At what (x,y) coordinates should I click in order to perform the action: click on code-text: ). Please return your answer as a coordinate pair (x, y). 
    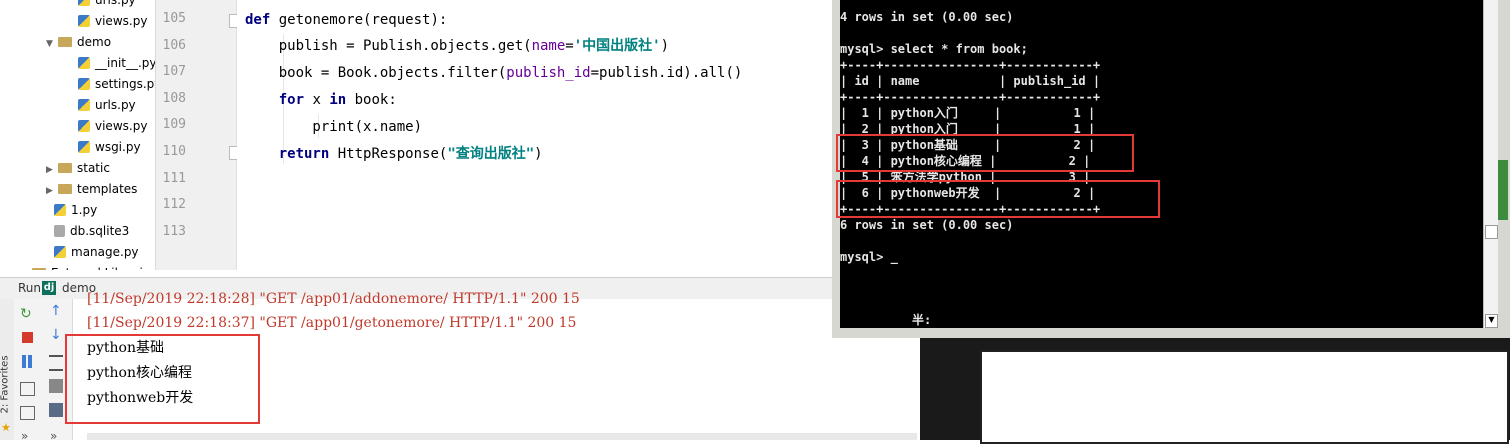
    Looking at the image, I should click on (665, 46).